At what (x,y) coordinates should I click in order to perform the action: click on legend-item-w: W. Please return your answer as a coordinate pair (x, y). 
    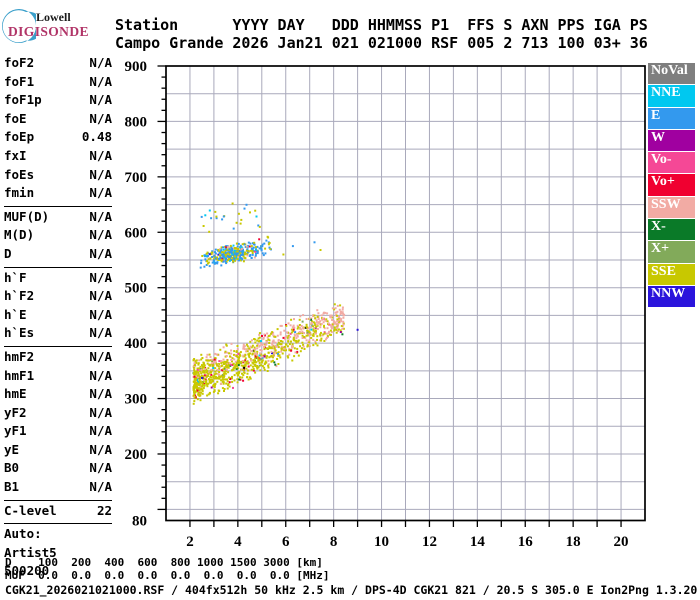
    Looking at the image, I should click on (671, 140).